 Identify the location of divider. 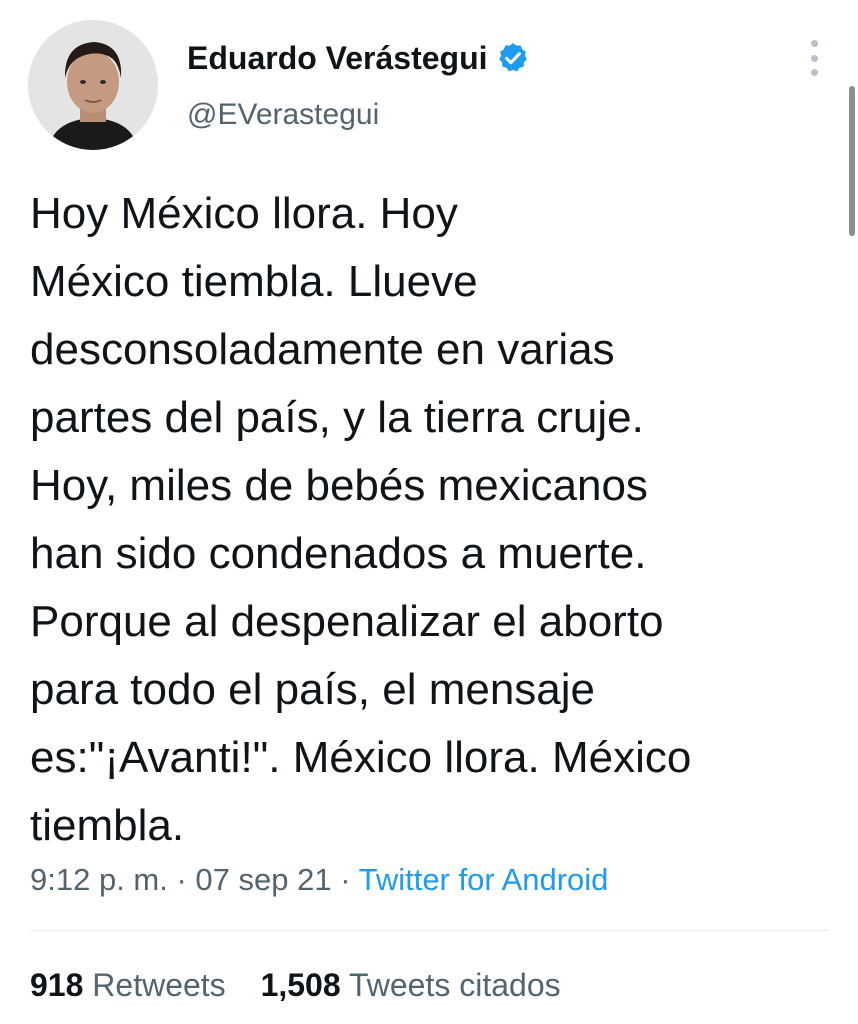
(429, 930).